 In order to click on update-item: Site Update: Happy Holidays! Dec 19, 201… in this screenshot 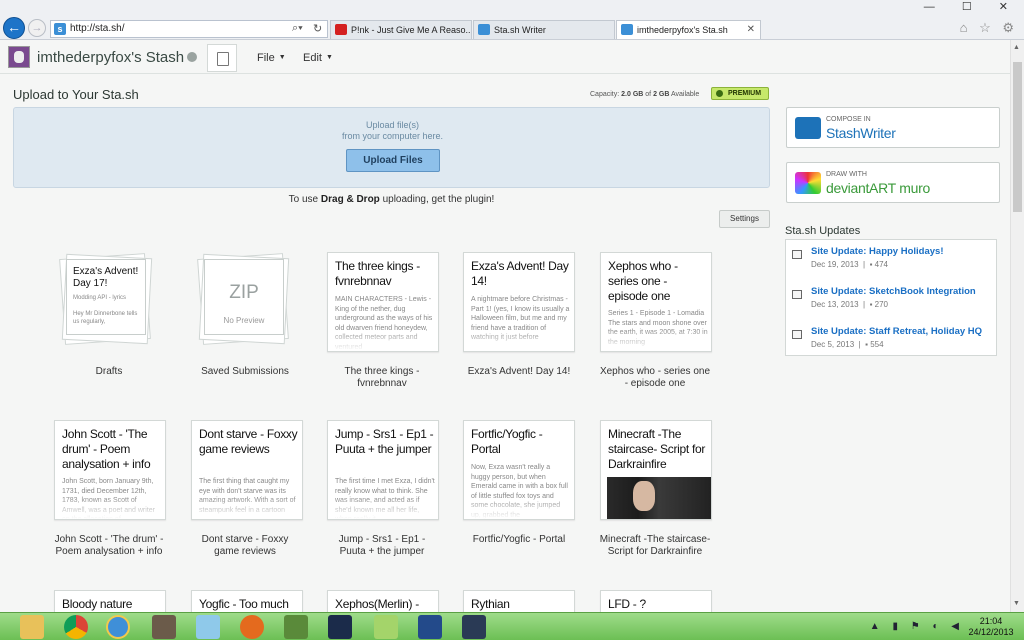, I will do `click(891, 259)`.